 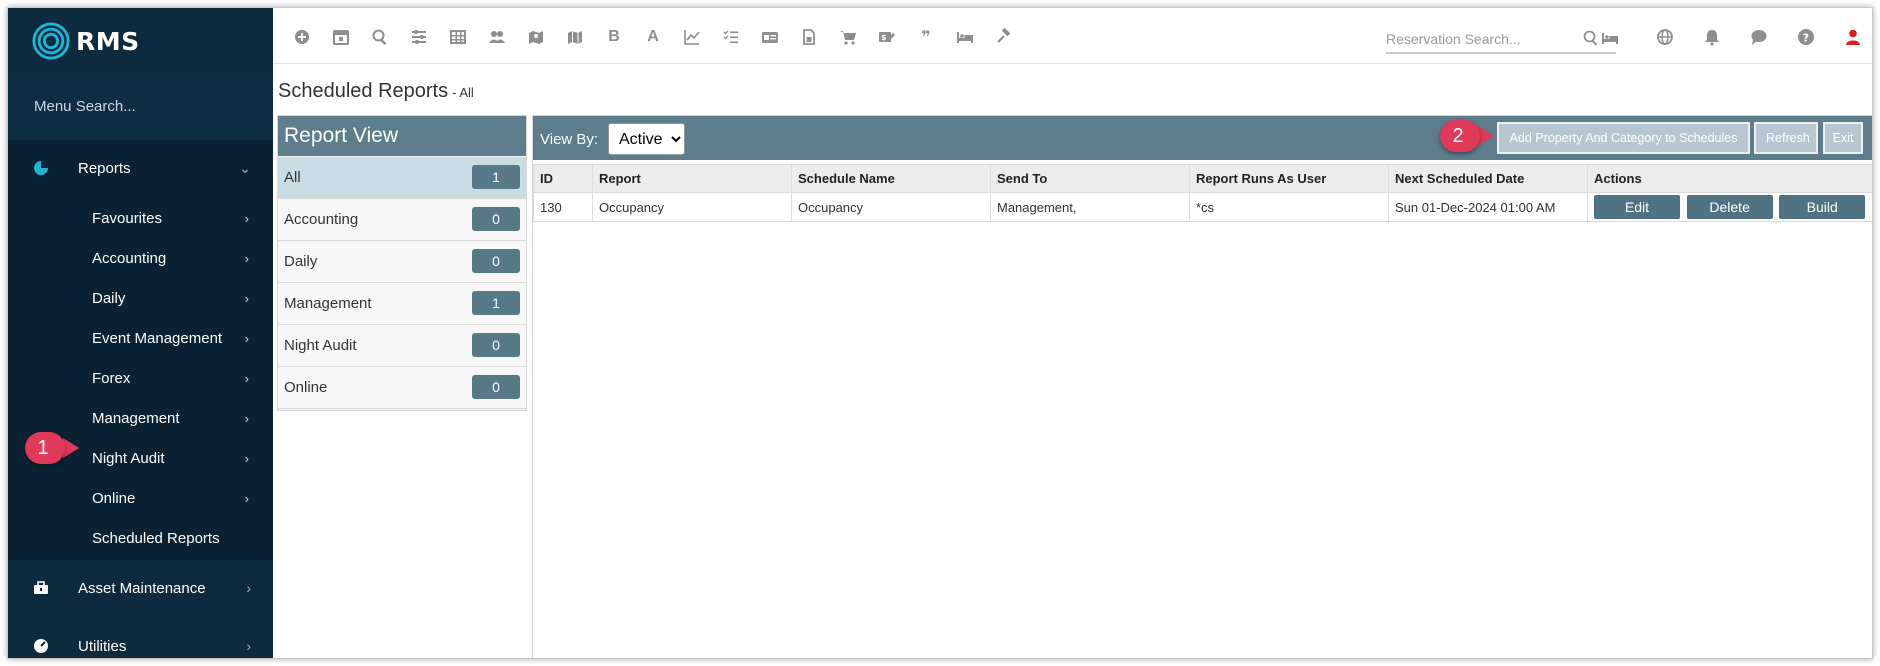 I want to click on rms-logo: RMS, so click(x=86, y=41).